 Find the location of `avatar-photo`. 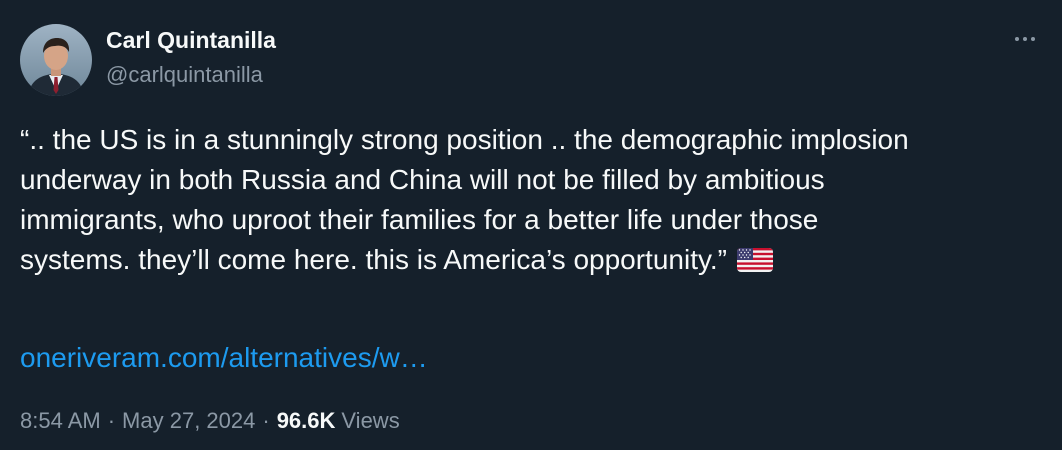

avatar-photo is located at coordinates (56, 60).